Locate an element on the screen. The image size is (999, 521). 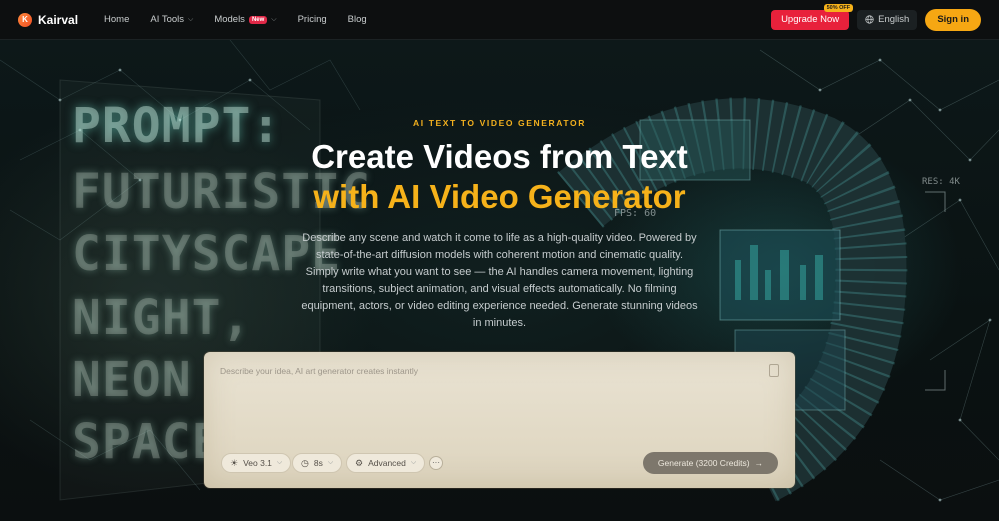
nav-link-label: AI Tools is located at coordinates (167, 19).